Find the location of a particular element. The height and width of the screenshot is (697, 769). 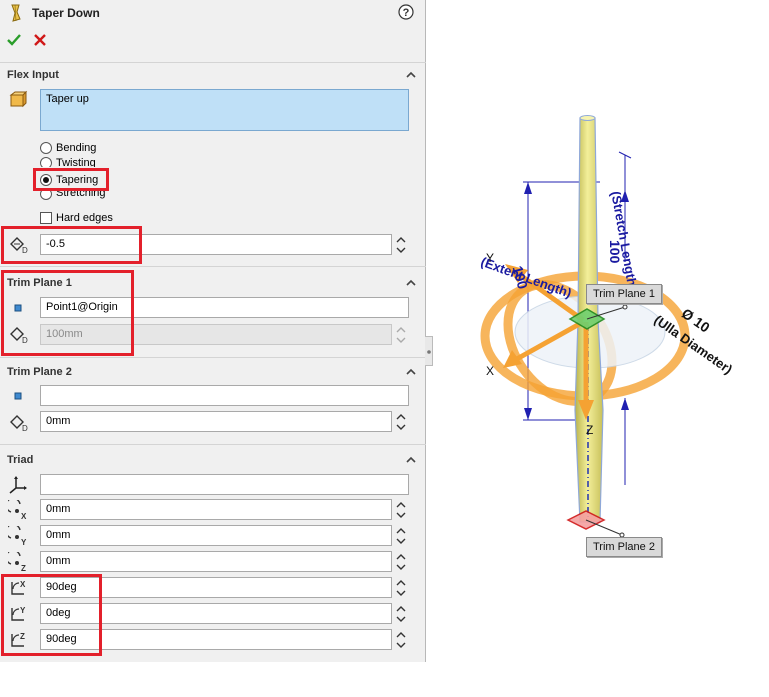

triad-rotation-z-input: 90deg is located at coordinates (216, 639).